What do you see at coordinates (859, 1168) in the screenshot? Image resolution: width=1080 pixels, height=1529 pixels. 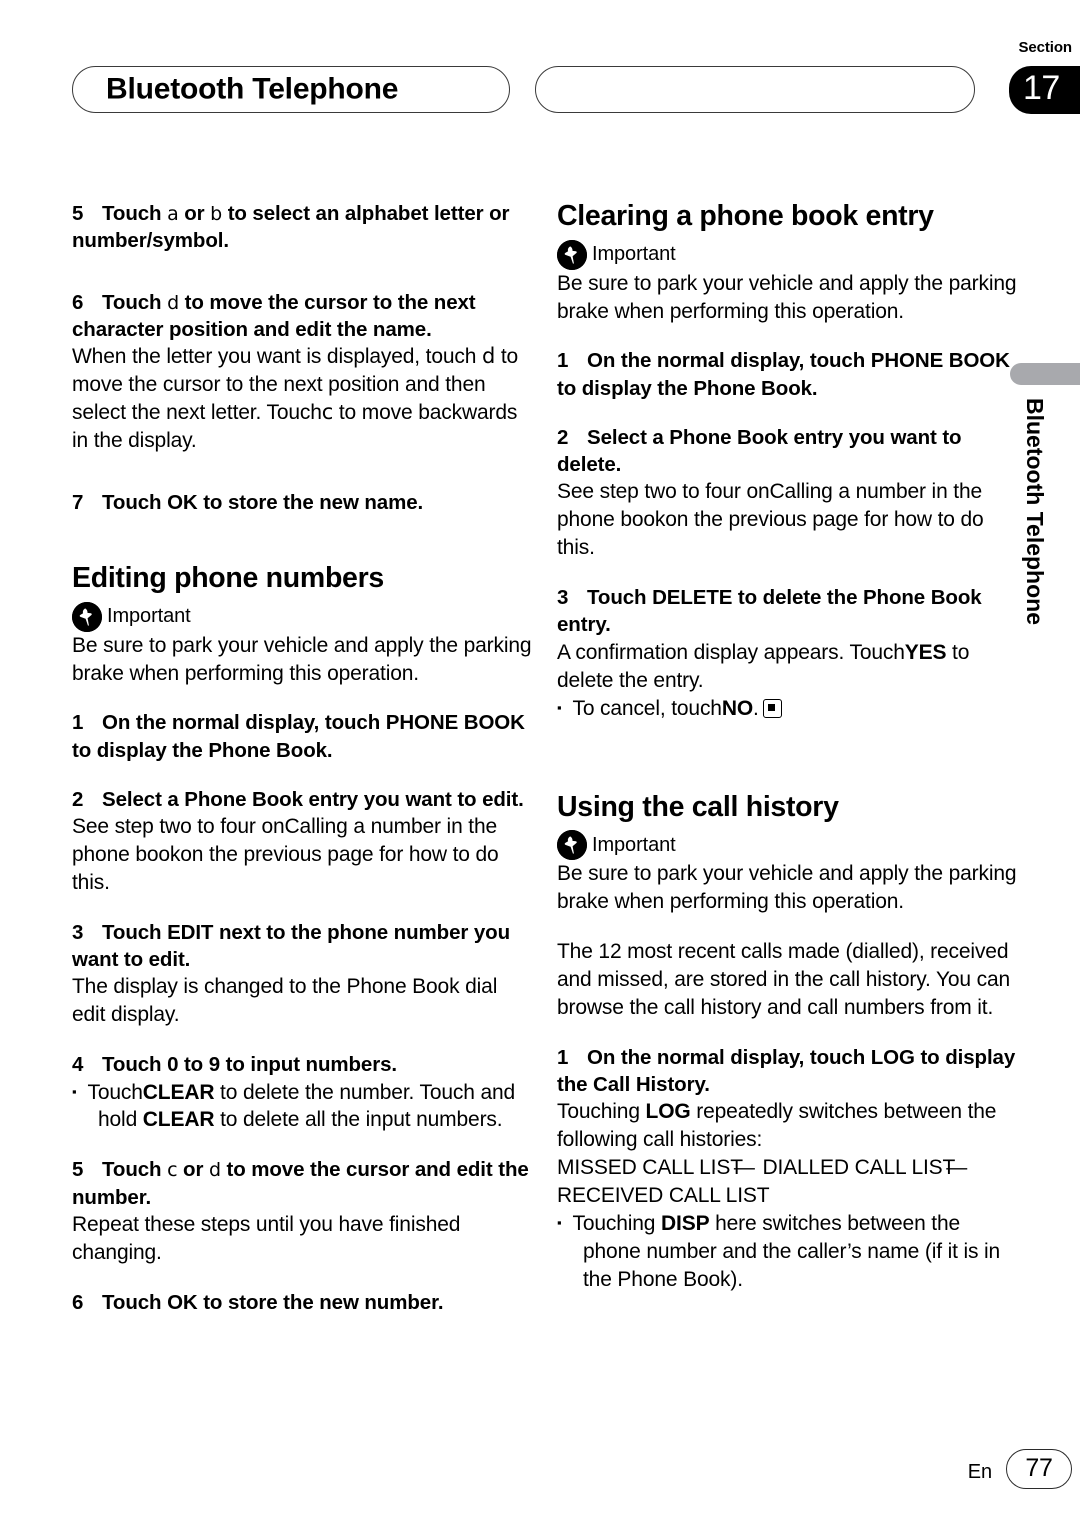 I see `call-list-dialled: DIALLED CALL LIST` at bounding box center [859, 1168].